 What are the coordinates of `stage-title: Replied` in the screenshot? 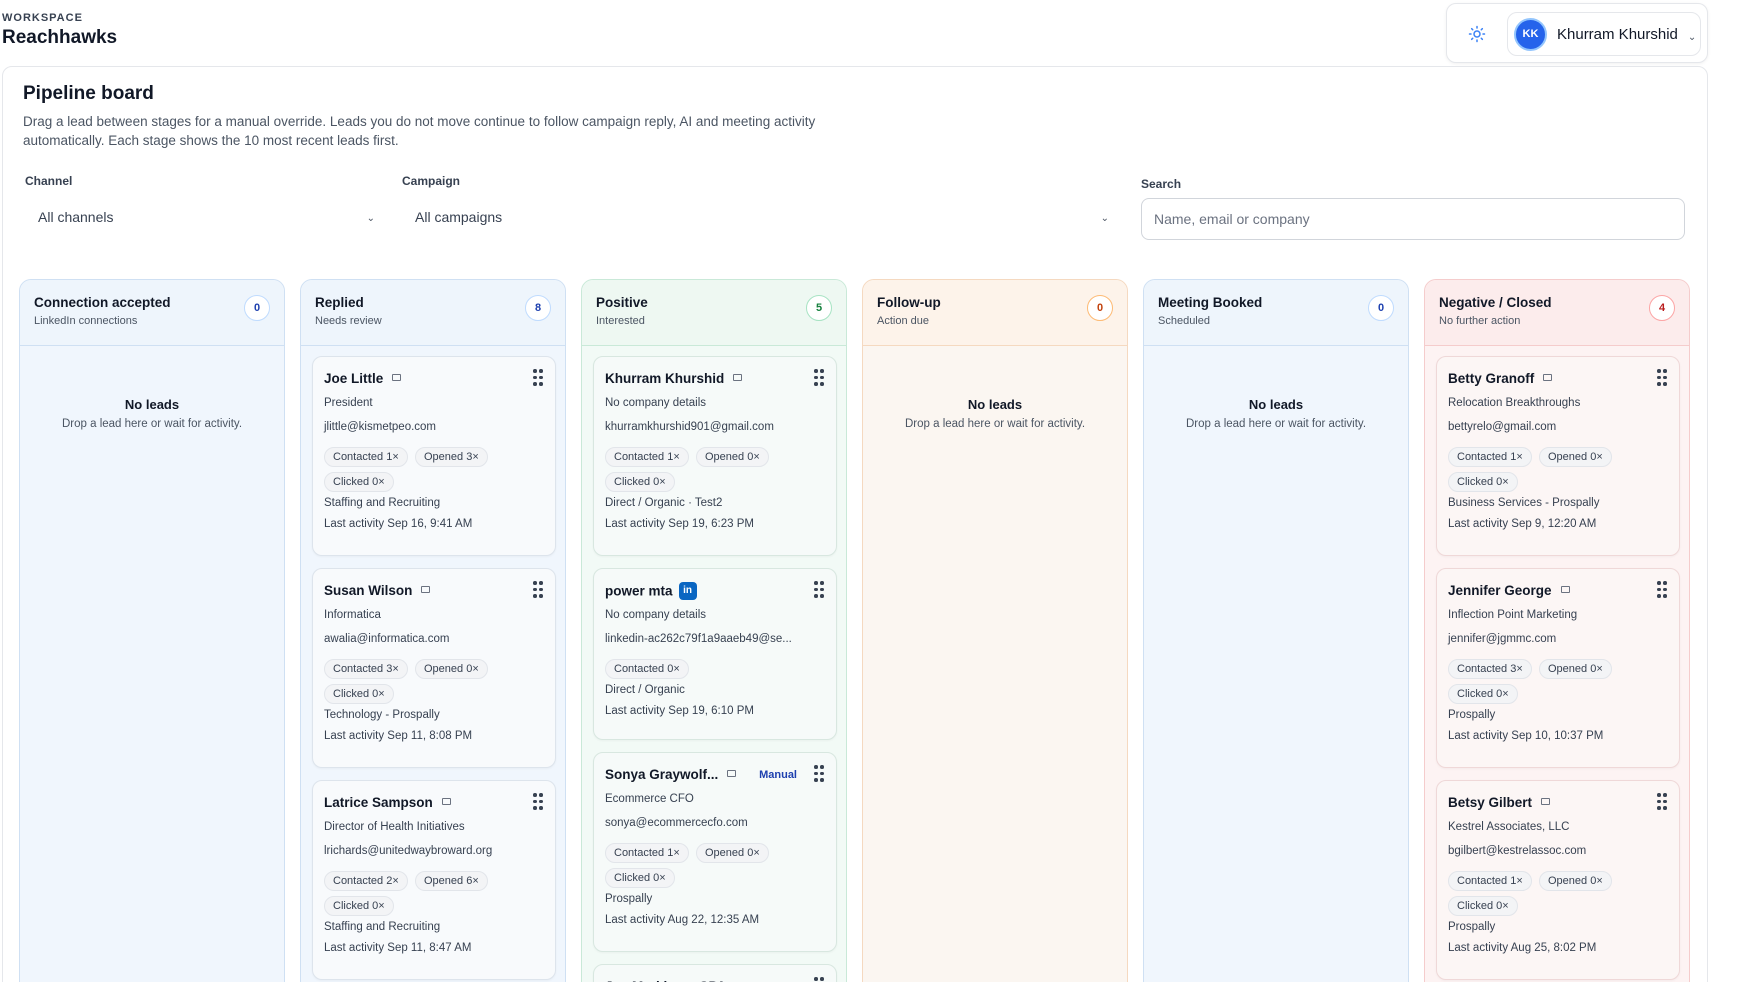 It's located at (339, 302).